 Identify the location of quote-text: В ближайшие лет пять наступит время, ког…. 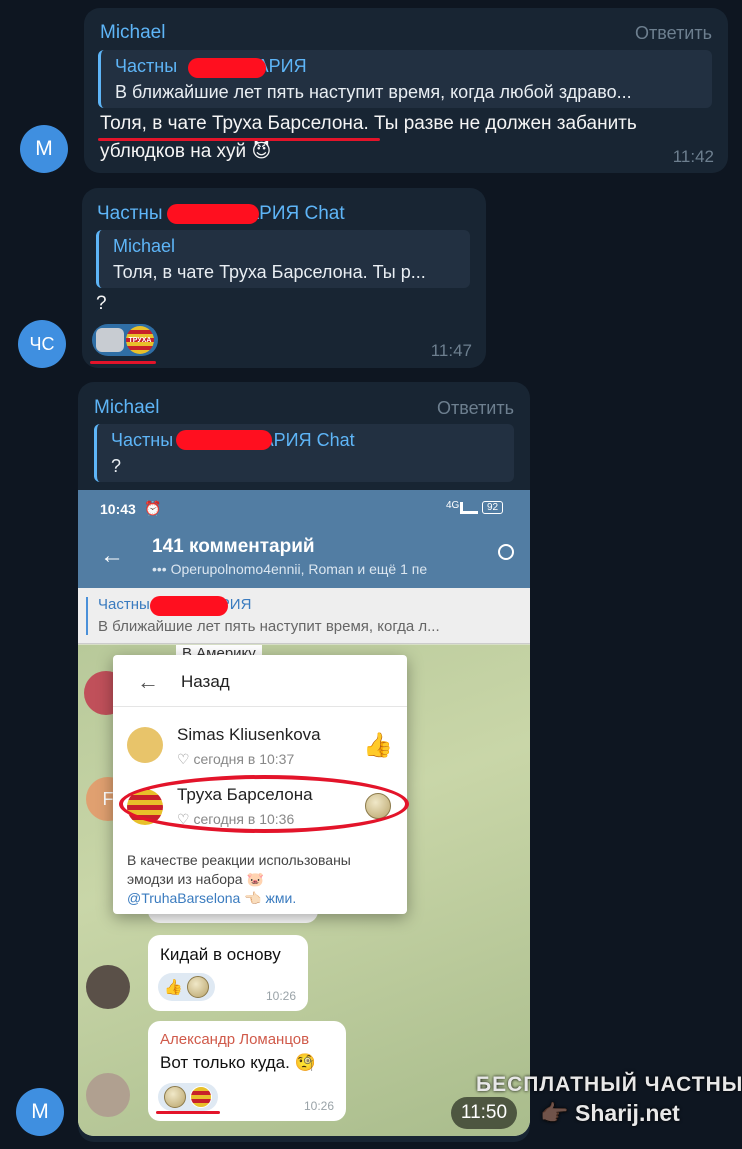
(373, 92).